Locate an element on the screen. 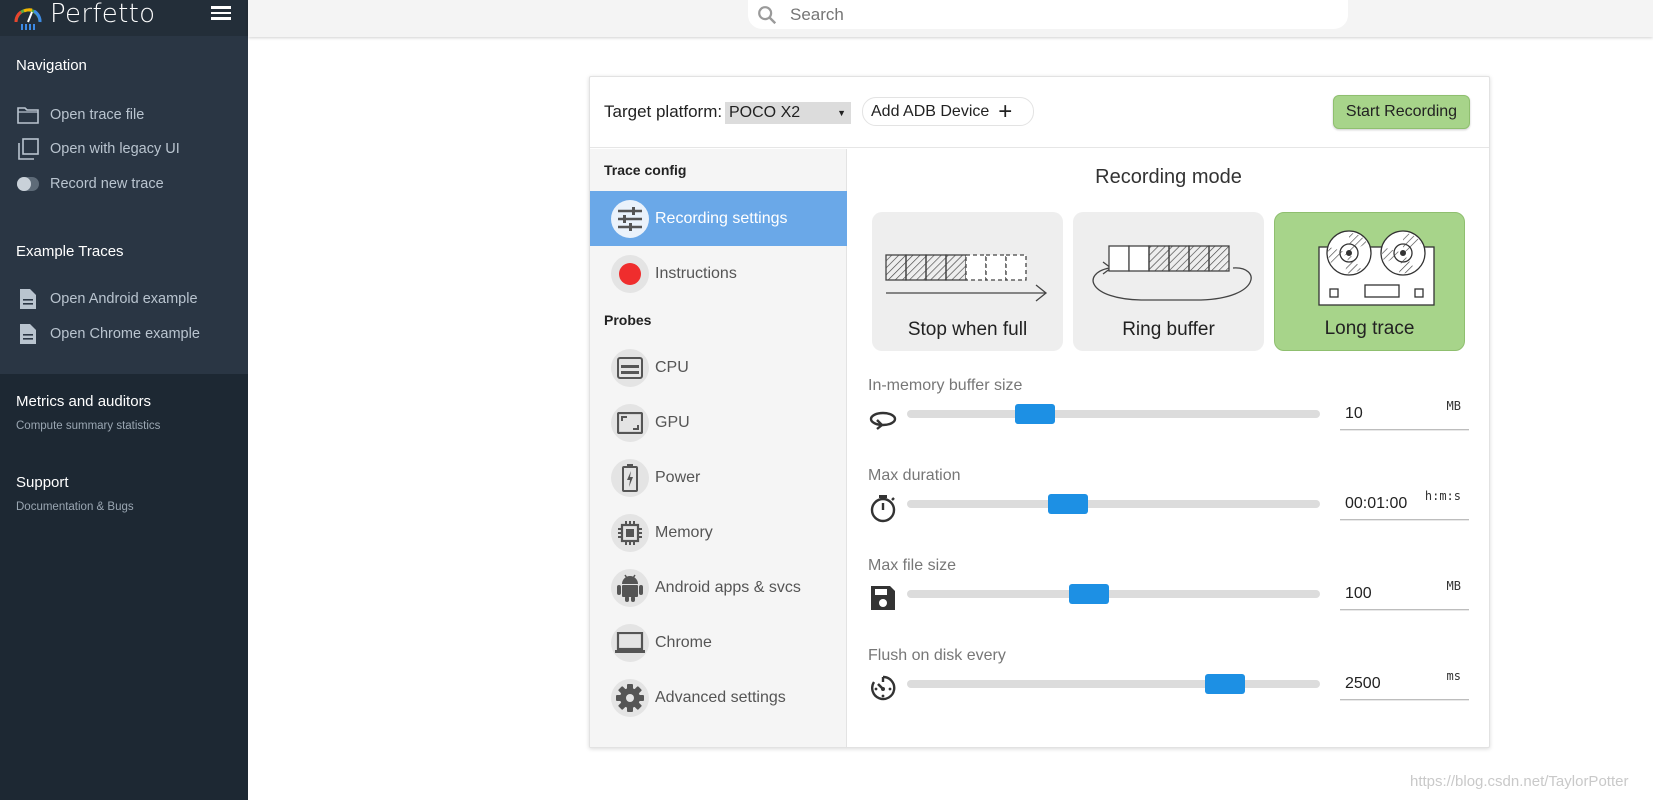 Image resolution: width=1653 pixels, height=800 pixels. setting-flush-period: Flush on disk every ms is located at coordinates (1168, 682).